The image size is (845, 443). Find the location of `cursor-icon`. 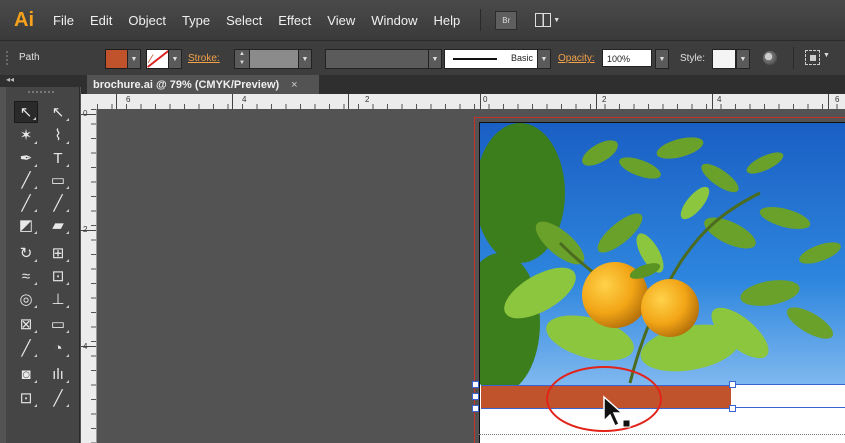

cursor-icon is located at coordinates (617, 411).